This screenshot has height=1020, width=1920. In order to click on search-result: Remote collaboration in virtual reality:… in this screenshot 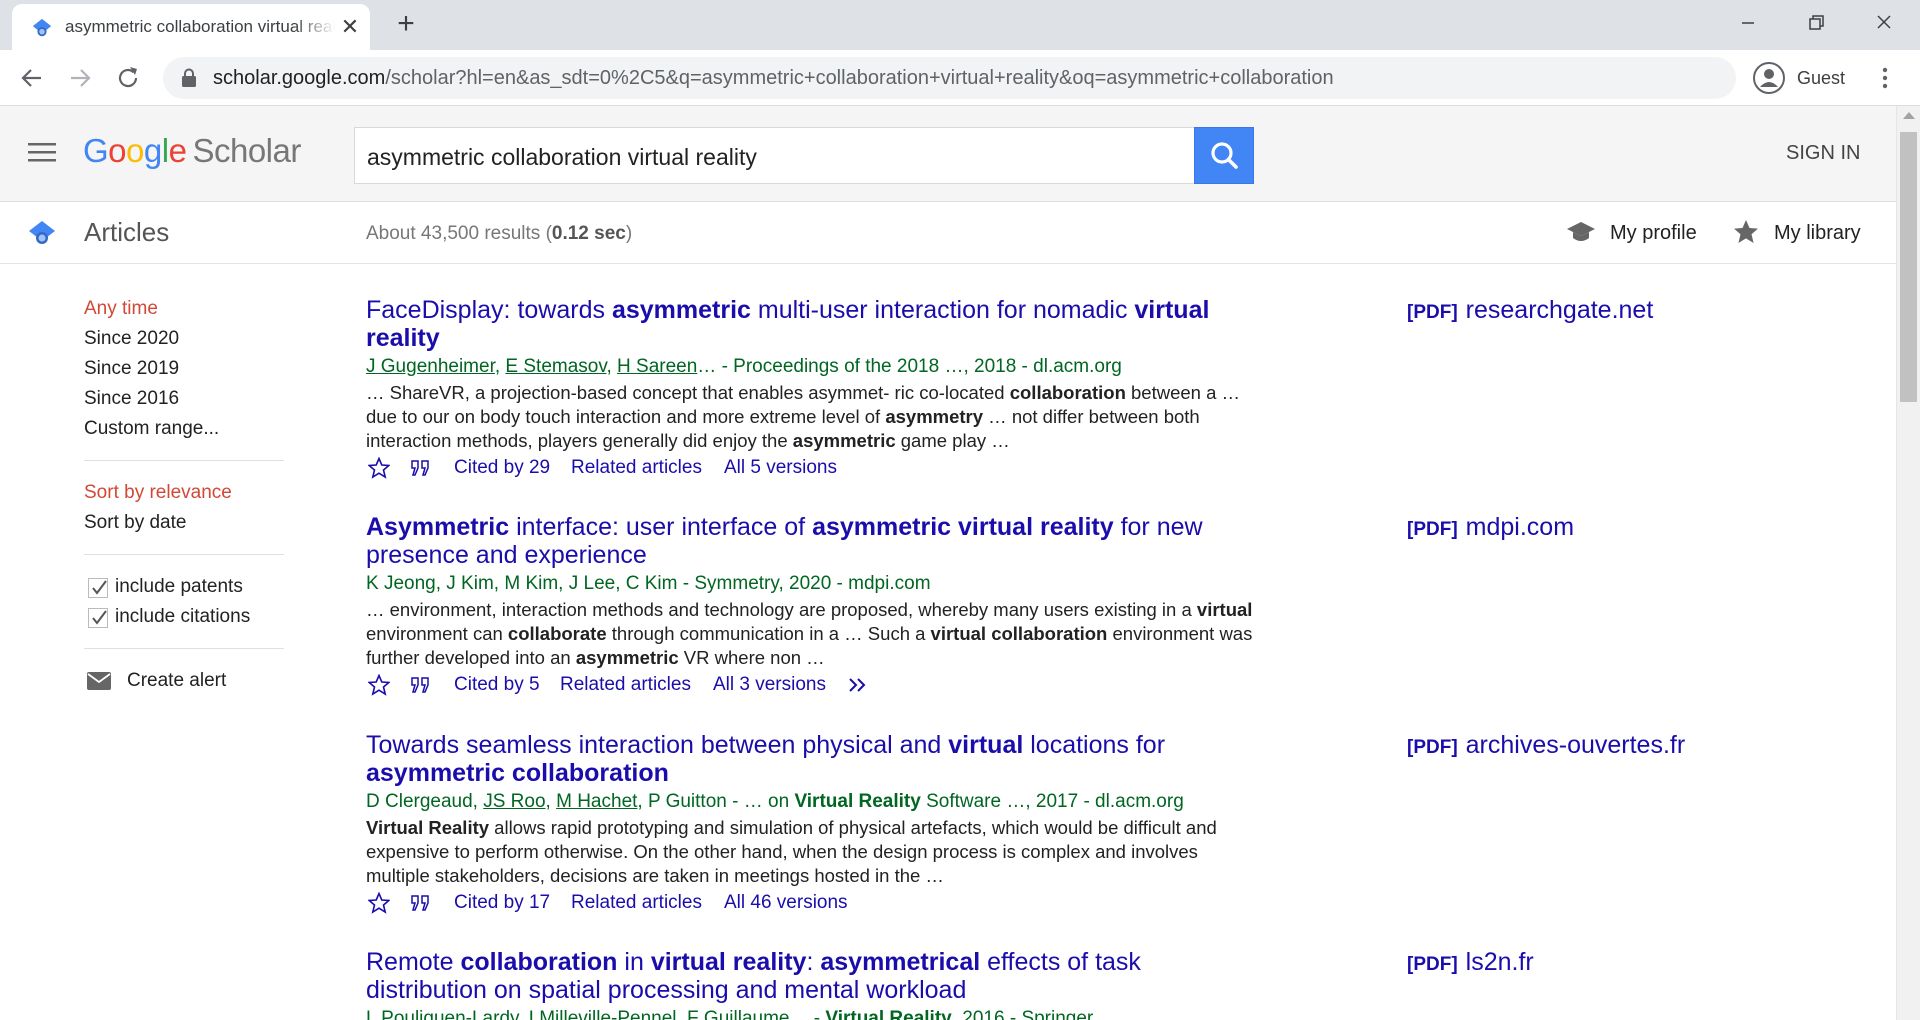, I will do `click(811, 984)`.